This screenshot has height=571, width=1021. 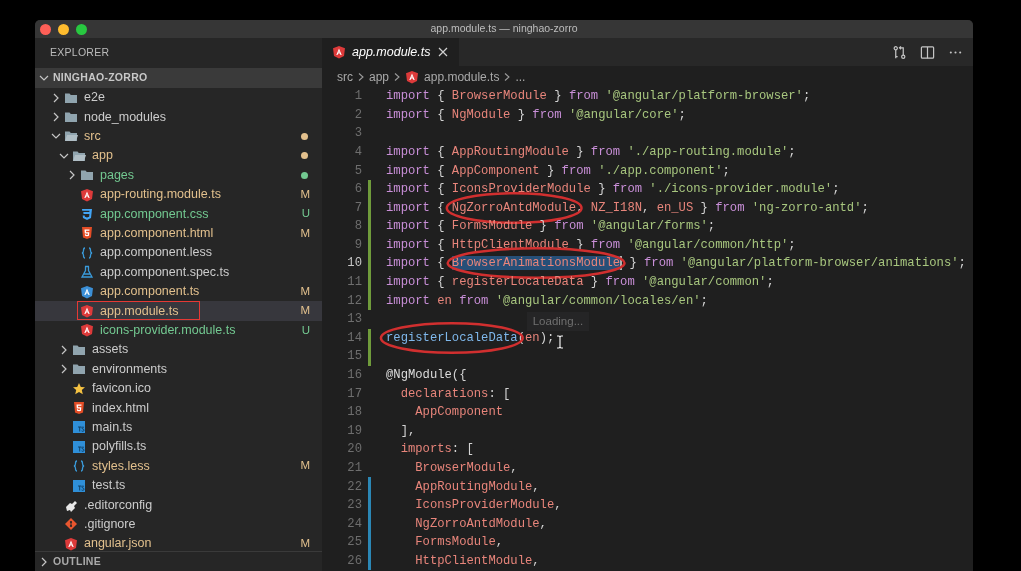 I want to click on code-line: import { FormsModule } from '@angular/forms';, so click(x=551, y=227).